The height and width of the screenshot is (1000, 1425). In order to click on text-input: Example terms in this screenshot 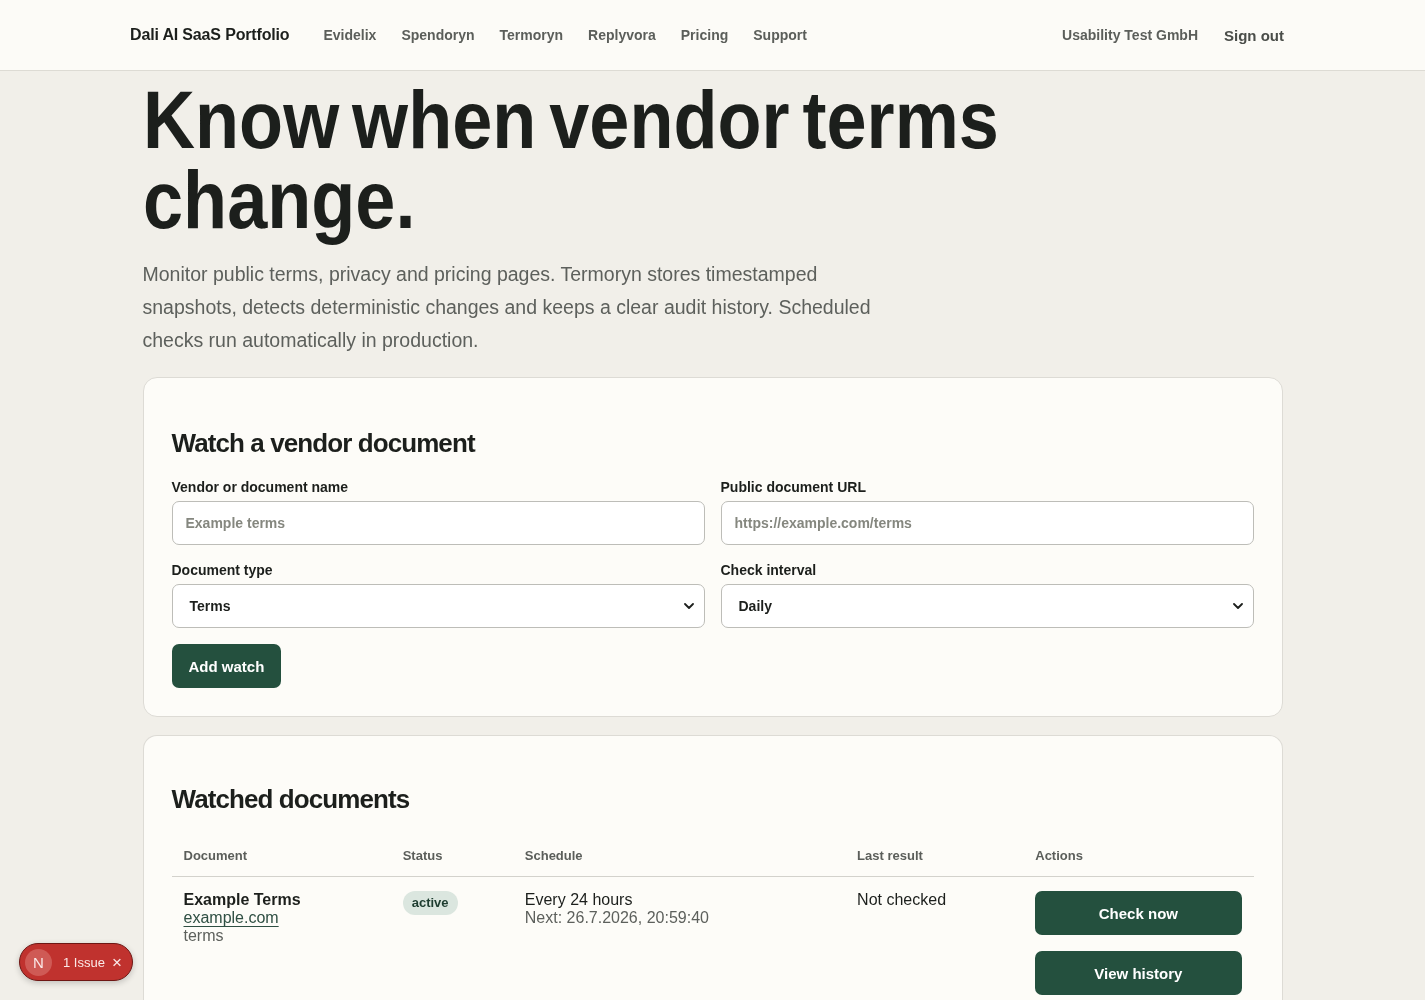, I will do `click(438, 523)`.